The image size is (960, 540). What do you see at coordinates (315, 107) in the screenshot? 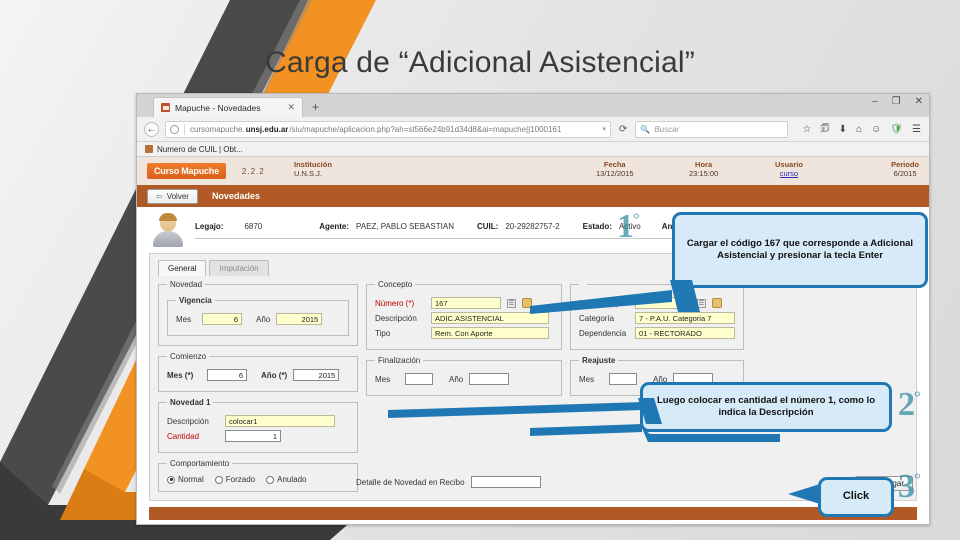
I see `new-tab-button: +` at bounding box center [315, 107].